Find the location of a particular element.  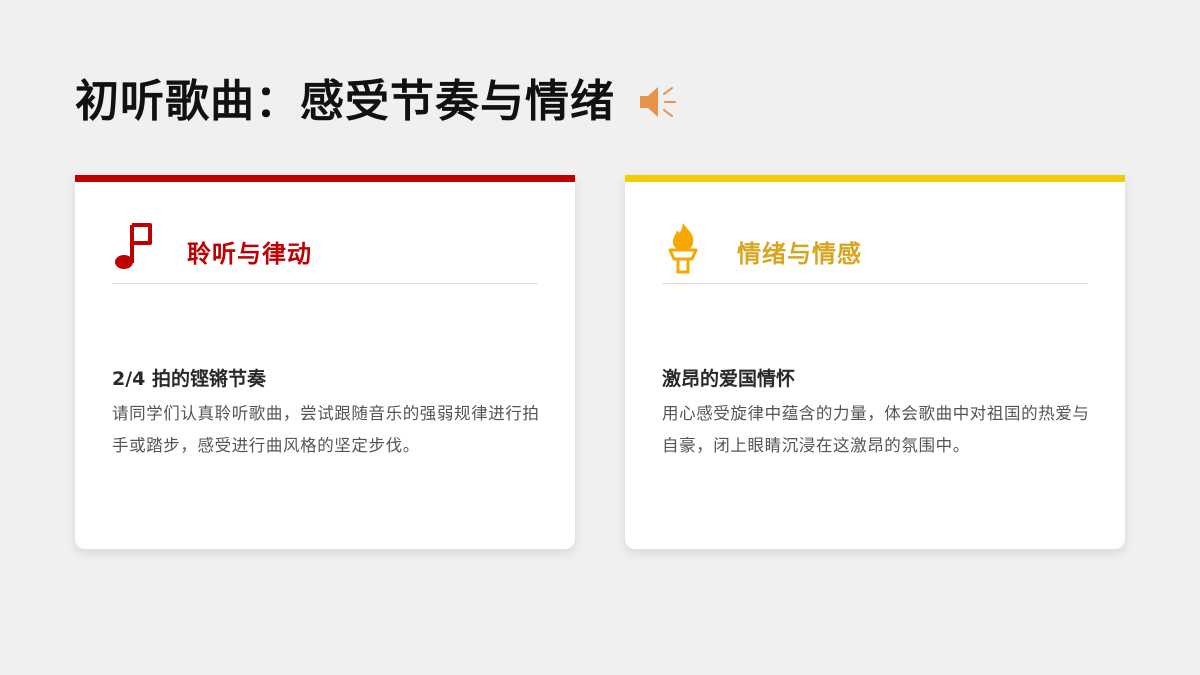

card-subtitle: 激昂的爱国情怀 is located at coordinates (729, 379).